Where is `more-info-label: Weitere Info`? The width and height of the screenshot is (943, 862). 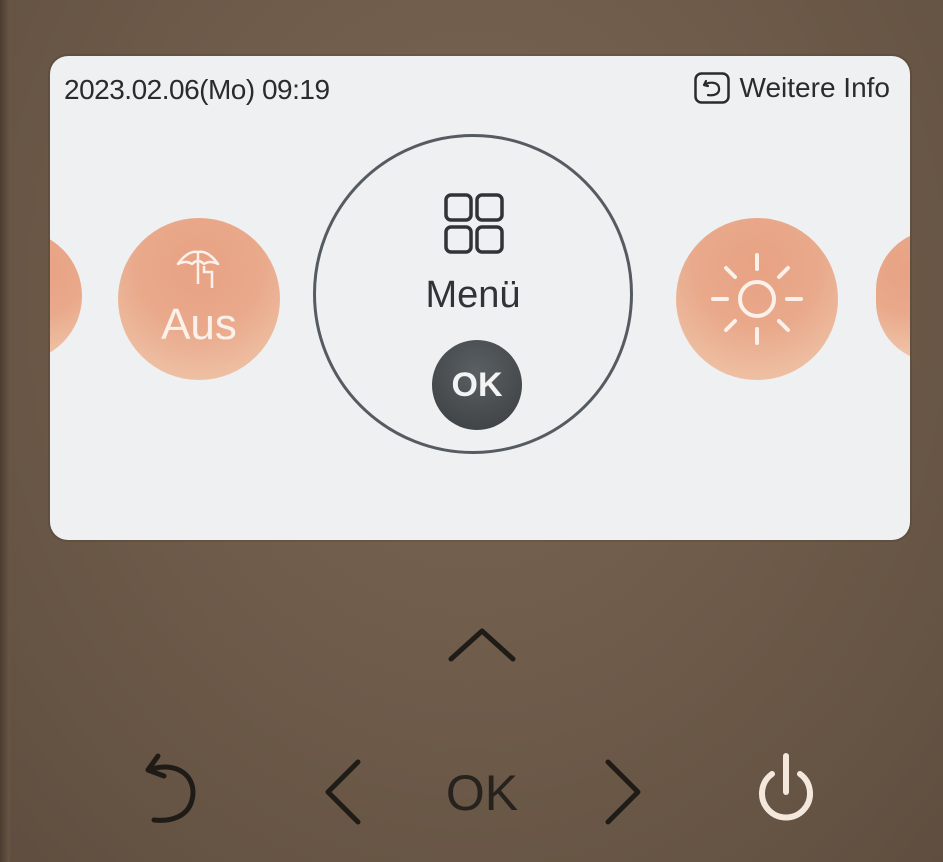
more-info-label: Weitere Info is located at coordinates (814, 87).